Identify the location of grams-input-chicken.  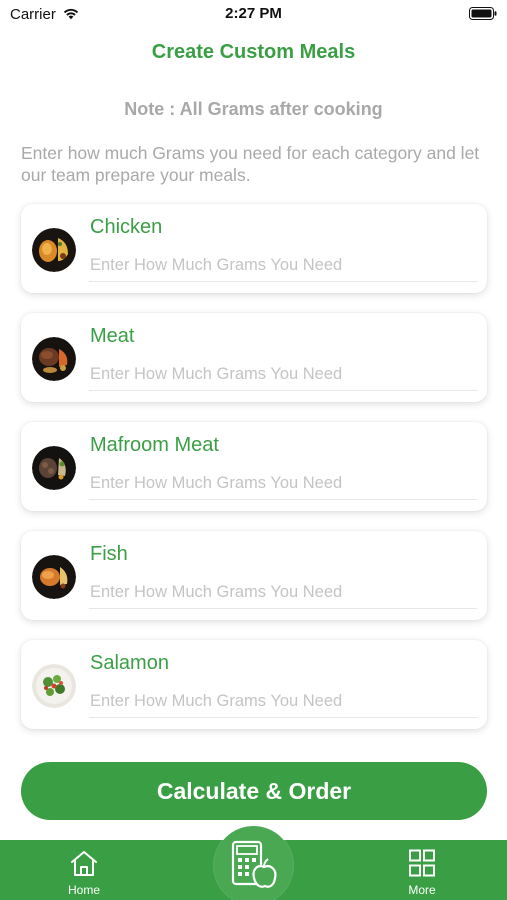
(283, 266).